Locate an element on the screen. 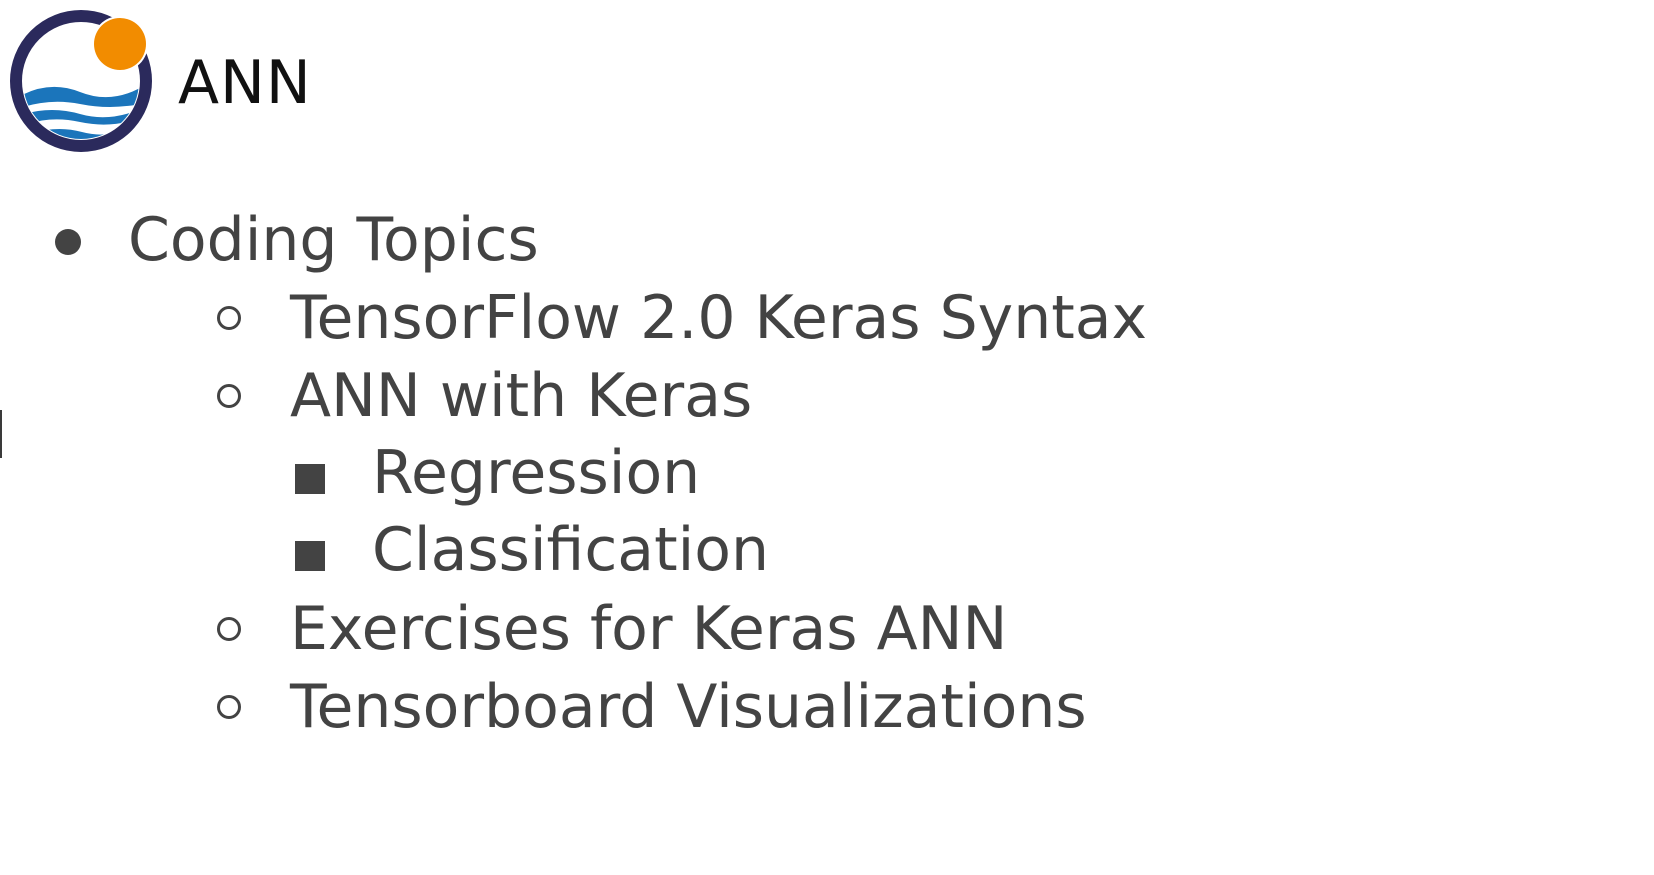 The width and height of the screenshot is (1654, 875). bullet-filled-icon is located at coordinates (68, 242).